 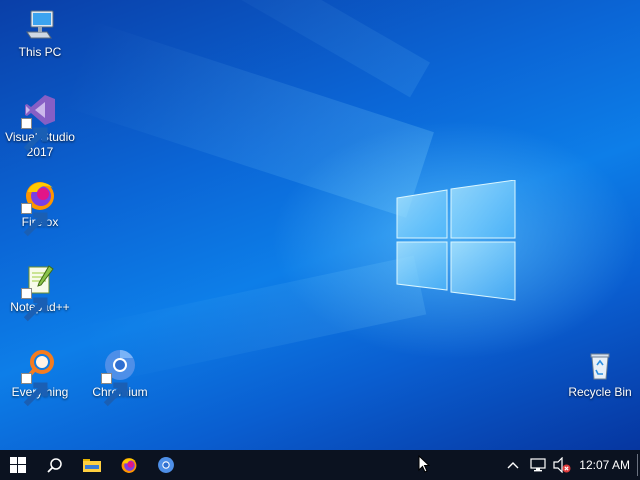 I want to click on desktop-icon-everything: Everything, so click(x=40, y=377).